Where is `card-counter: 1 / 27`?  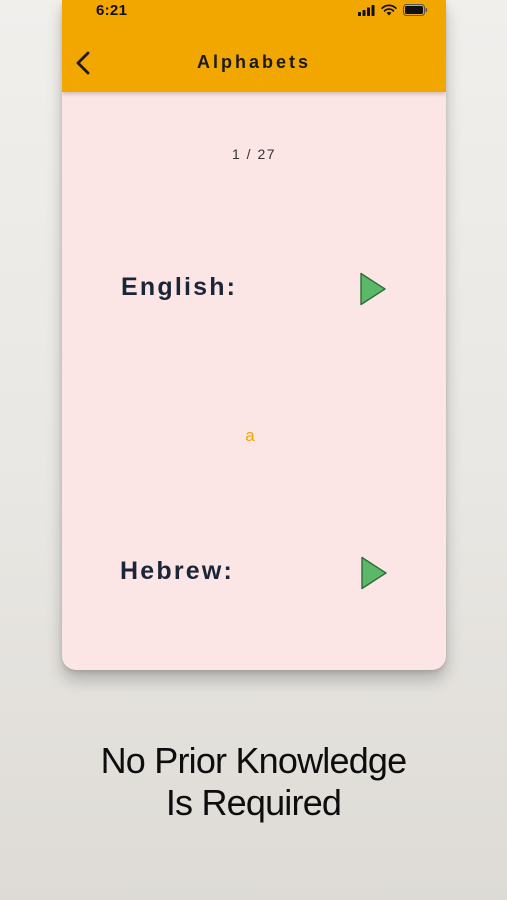
card-counter: 1 / 27 is located at coordinates (254, 154).